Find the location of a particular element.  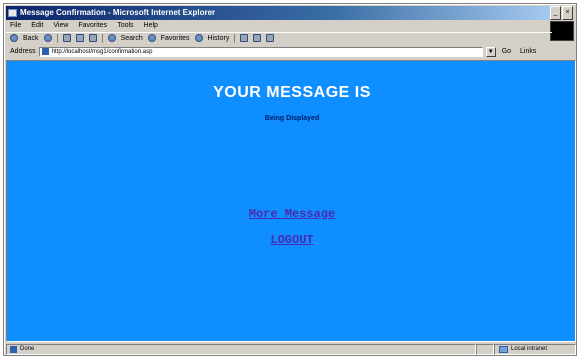

status-text: Done is located at coordinates (27, 349).